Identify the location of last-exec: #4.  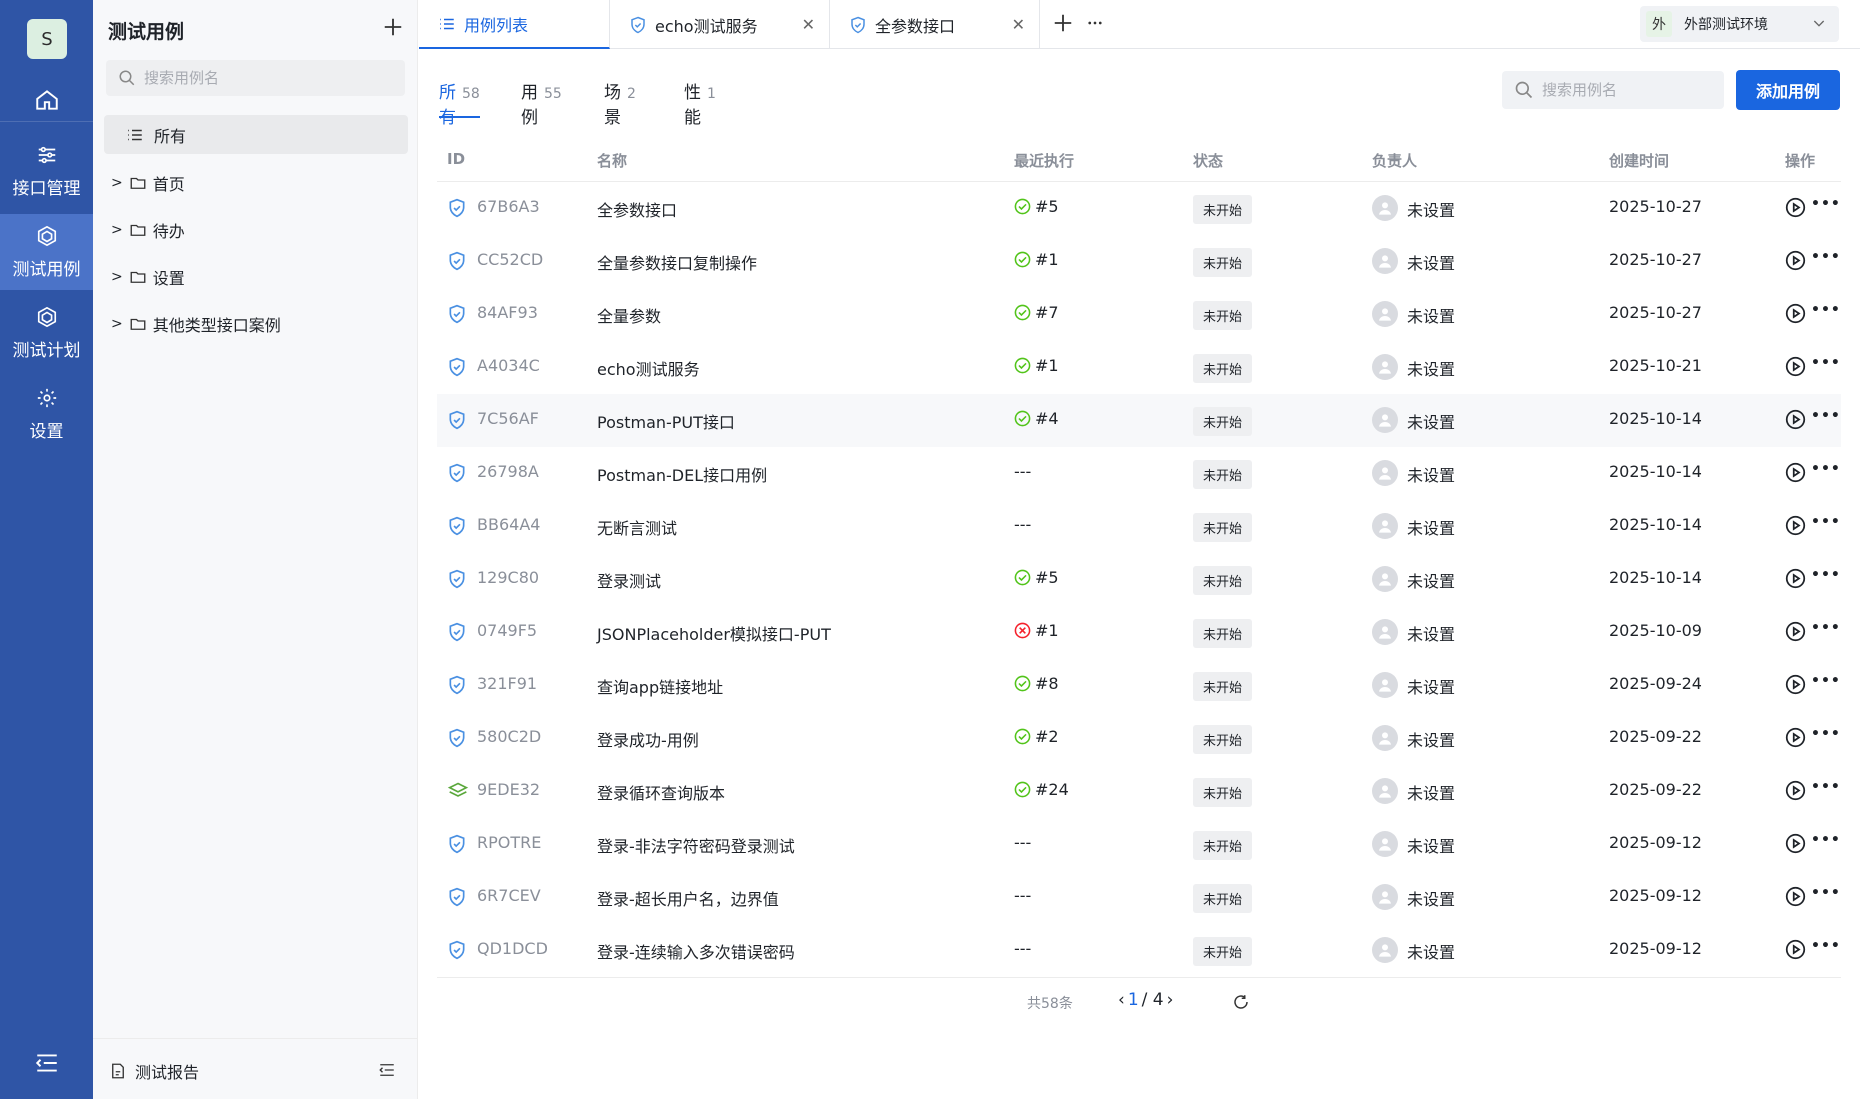
(1036, 418).